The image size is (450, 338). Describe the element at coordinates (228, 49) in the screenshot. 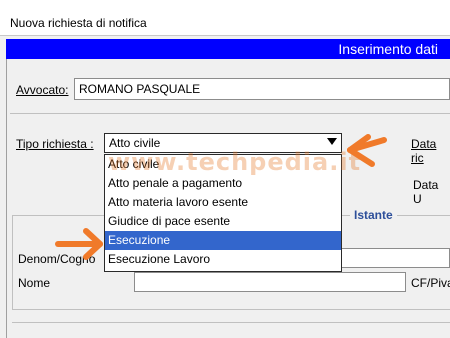

I see `header-banner: Inserimento dati` at that location.